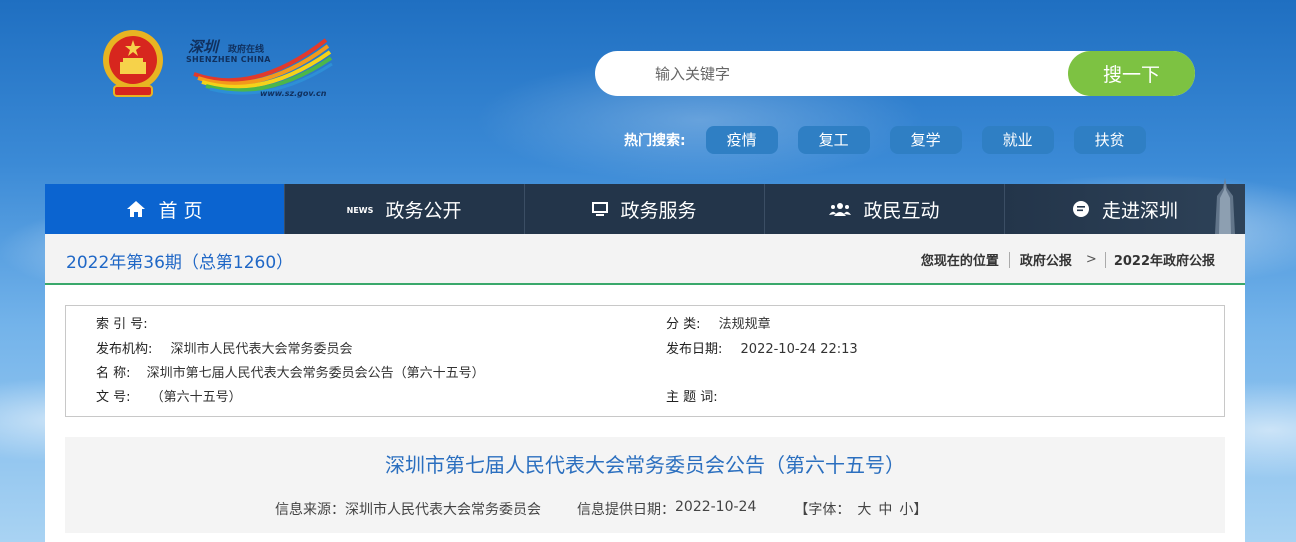 The height and width of the screenshot is (542, 1296). I want to click on meta-publisher-label: 发布机构:, so click(124, 349).